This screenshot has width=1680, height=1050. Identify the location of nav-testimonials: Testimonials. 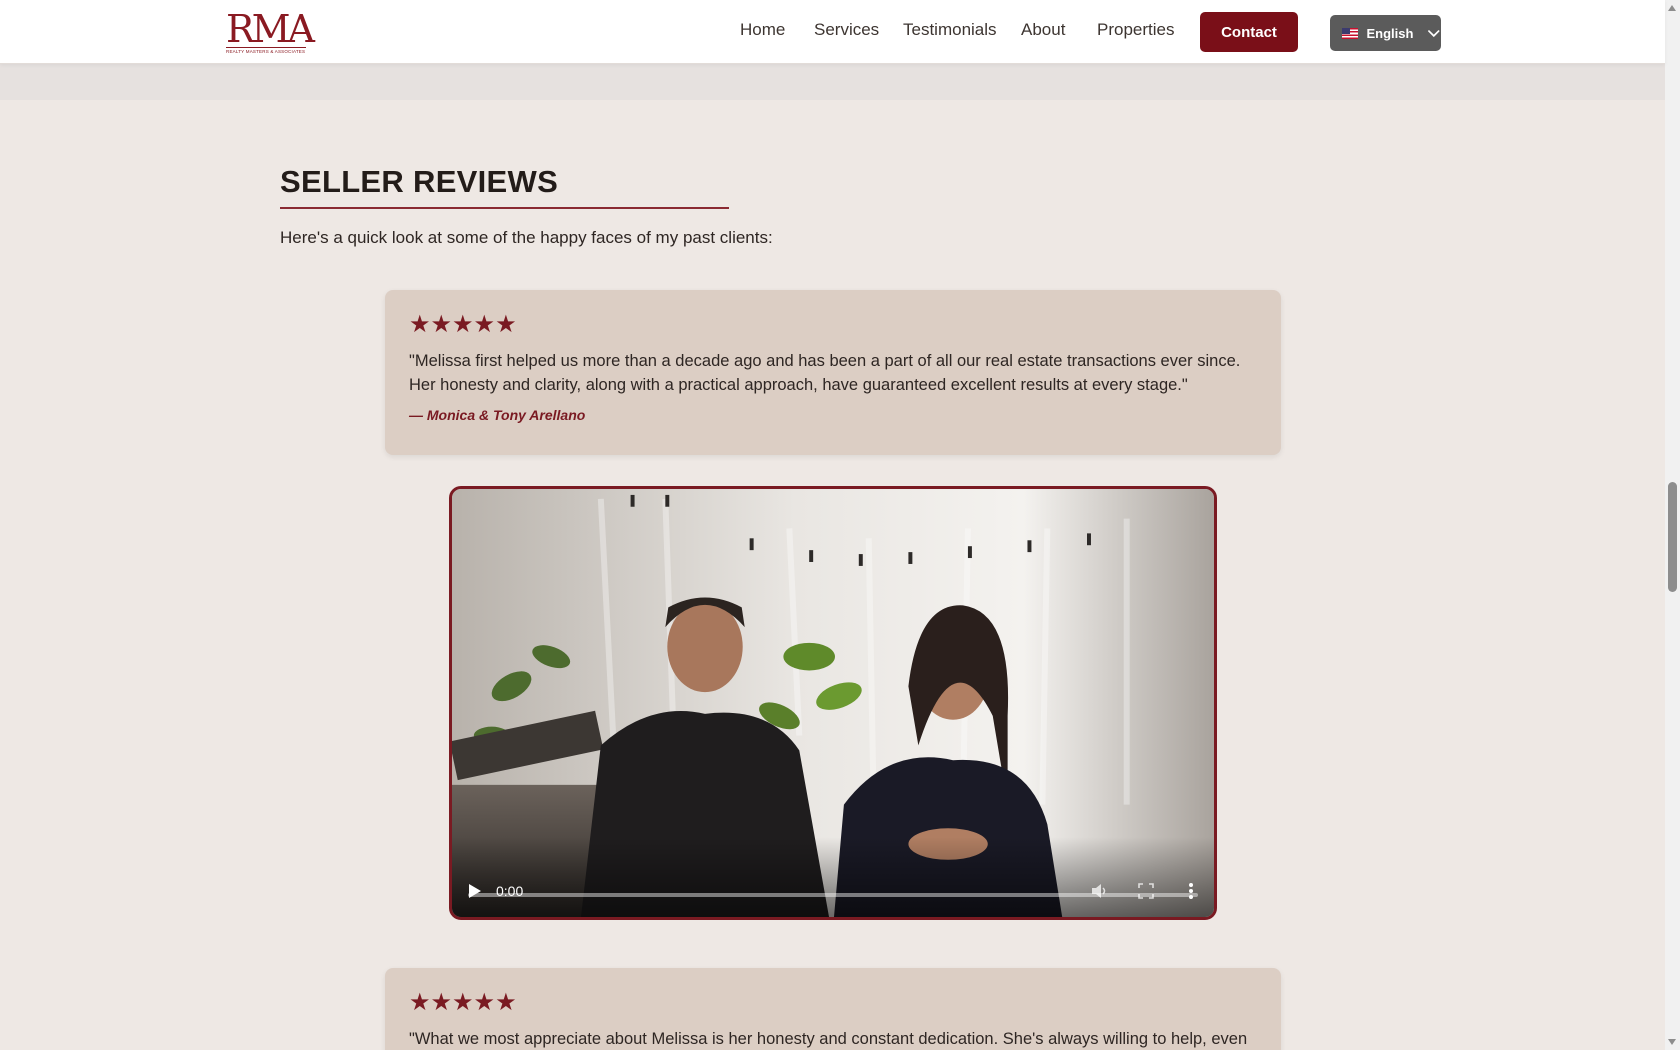
(950, 30).